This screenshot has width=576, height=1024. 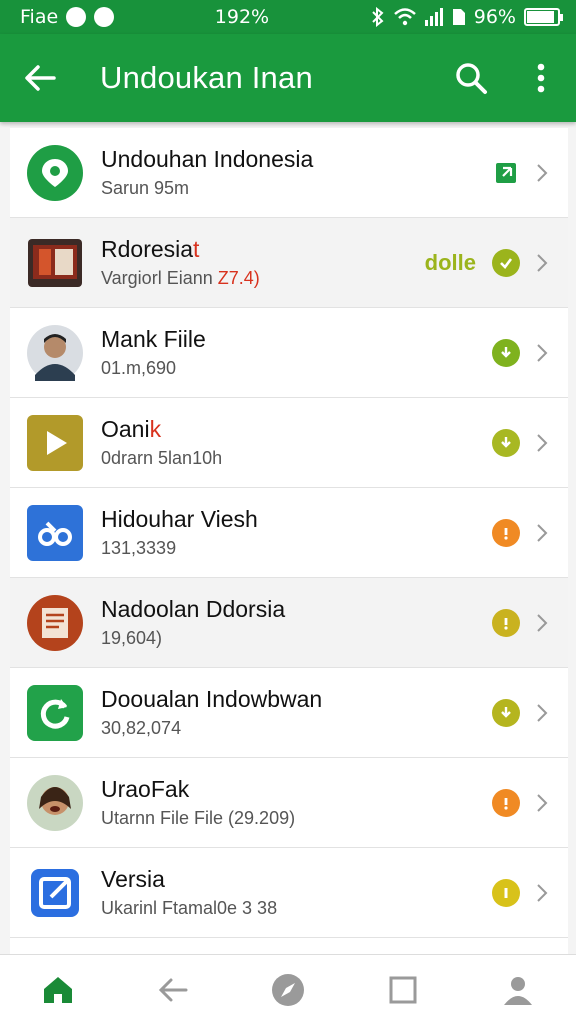 I want to click on notification-icon, so click(x=76, y=17).